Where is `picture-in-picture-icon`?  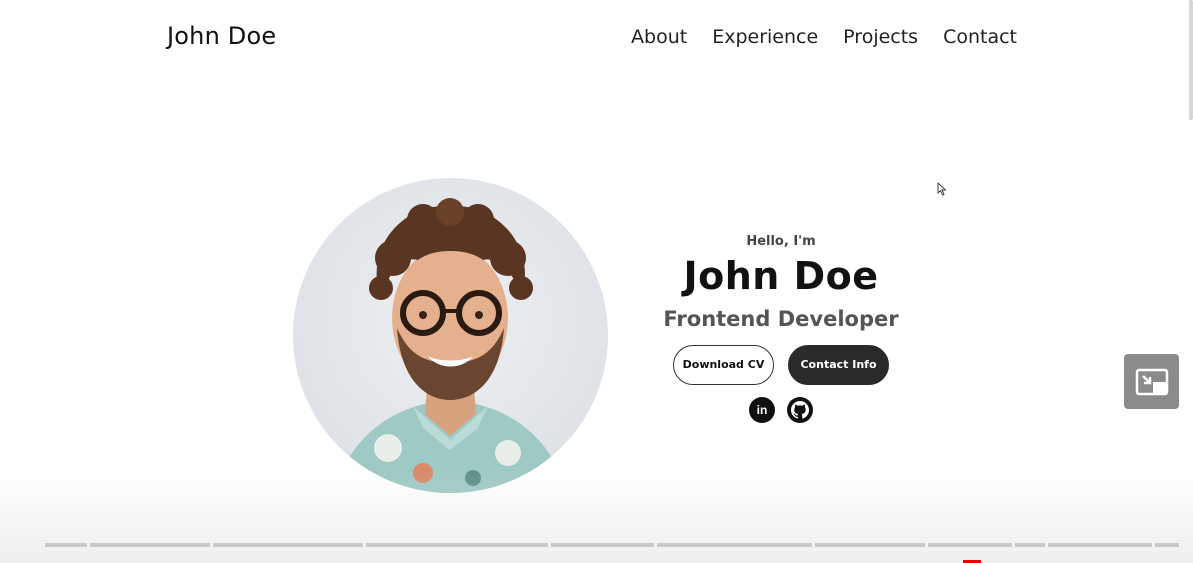
picture-in-picture-icon is located at coordinates (1151, 381).